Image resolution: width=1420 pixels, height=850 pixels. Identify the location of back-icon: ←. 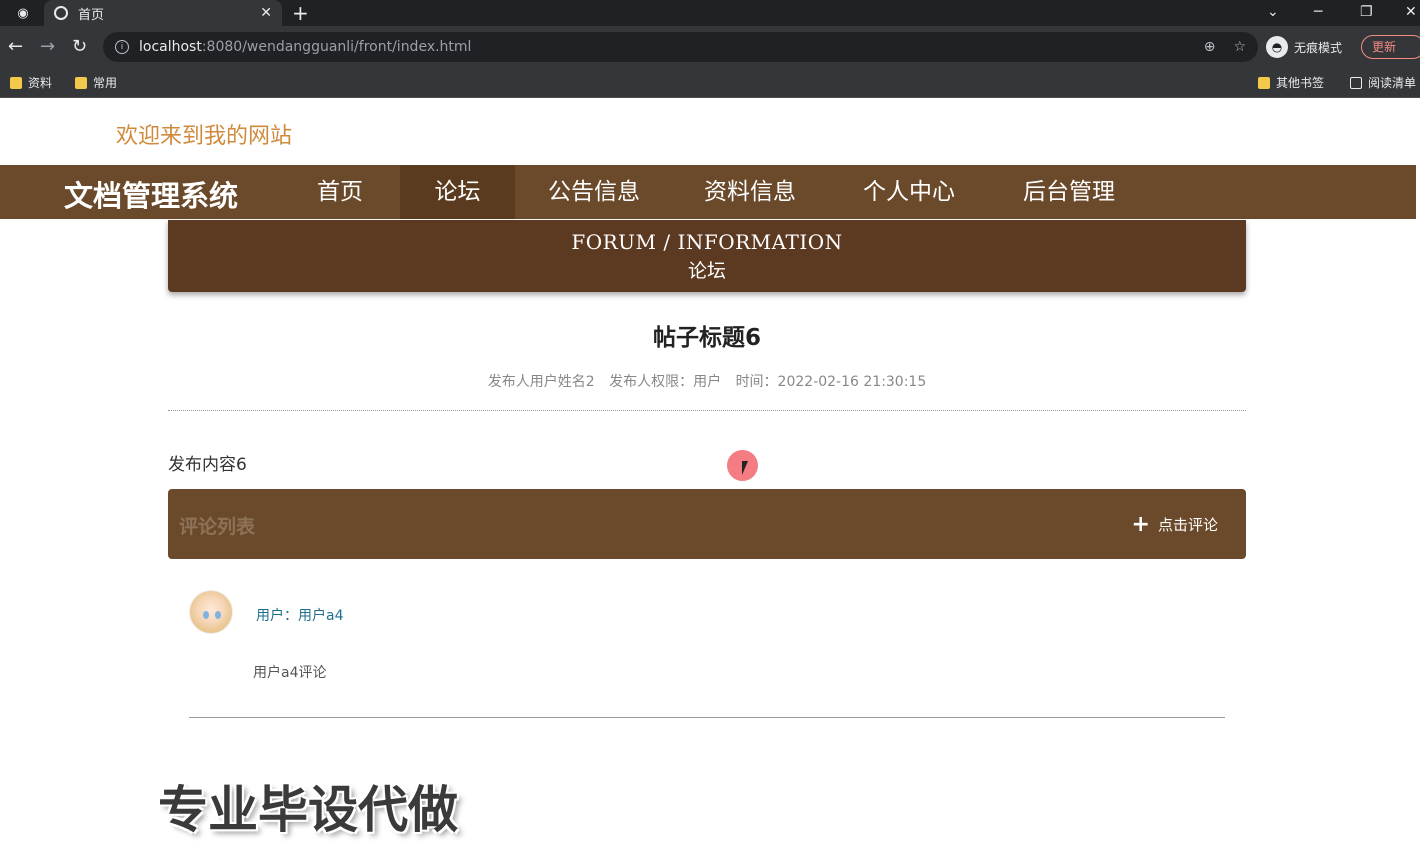
(15, 47).